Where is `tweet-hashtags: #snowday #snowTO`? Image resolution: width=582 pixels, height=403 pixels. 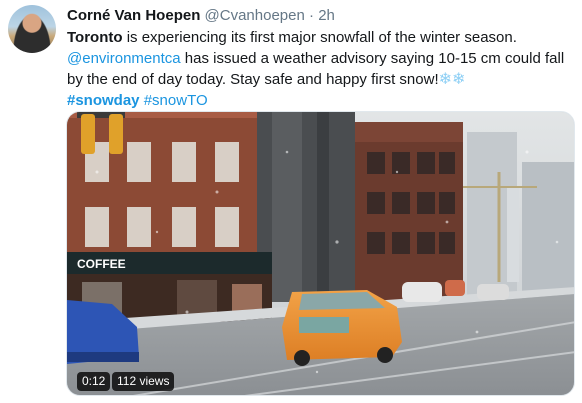 tweet-hashtags: #snowday #snowTO is located at coordinates (319, 100).